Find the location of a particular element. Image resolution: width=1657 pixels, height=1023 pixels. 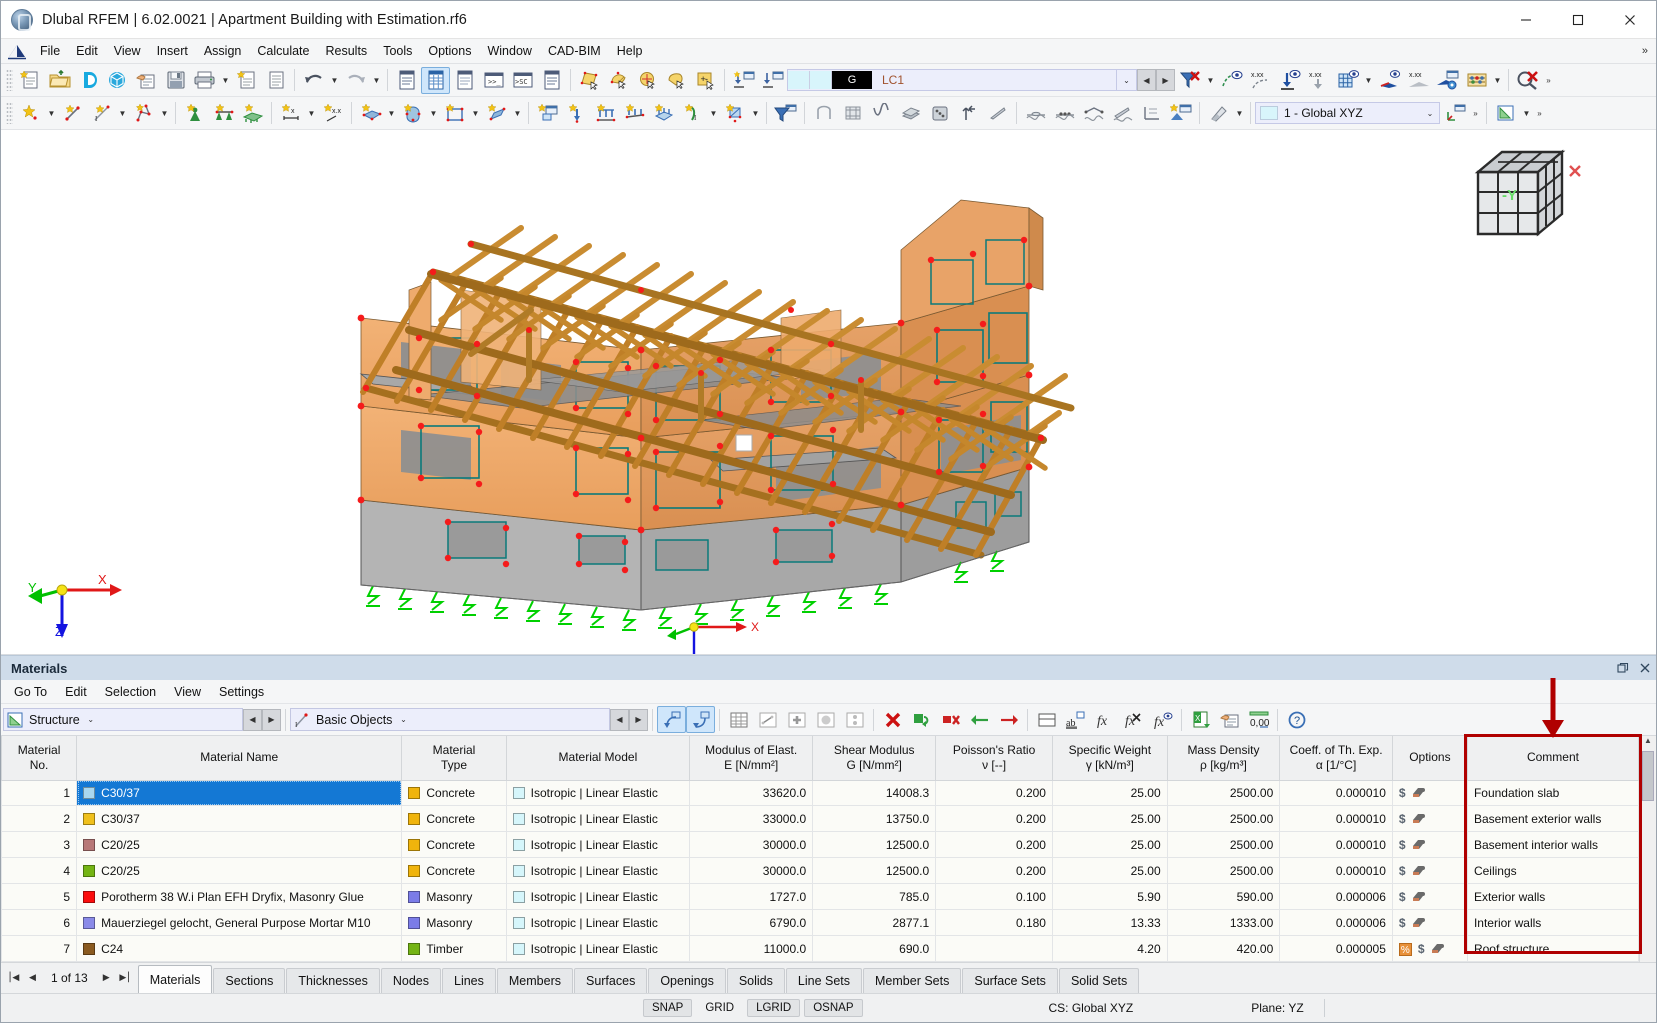

objects-selector: I Basic Objects ⌄ is located at coordinates (450, 719).